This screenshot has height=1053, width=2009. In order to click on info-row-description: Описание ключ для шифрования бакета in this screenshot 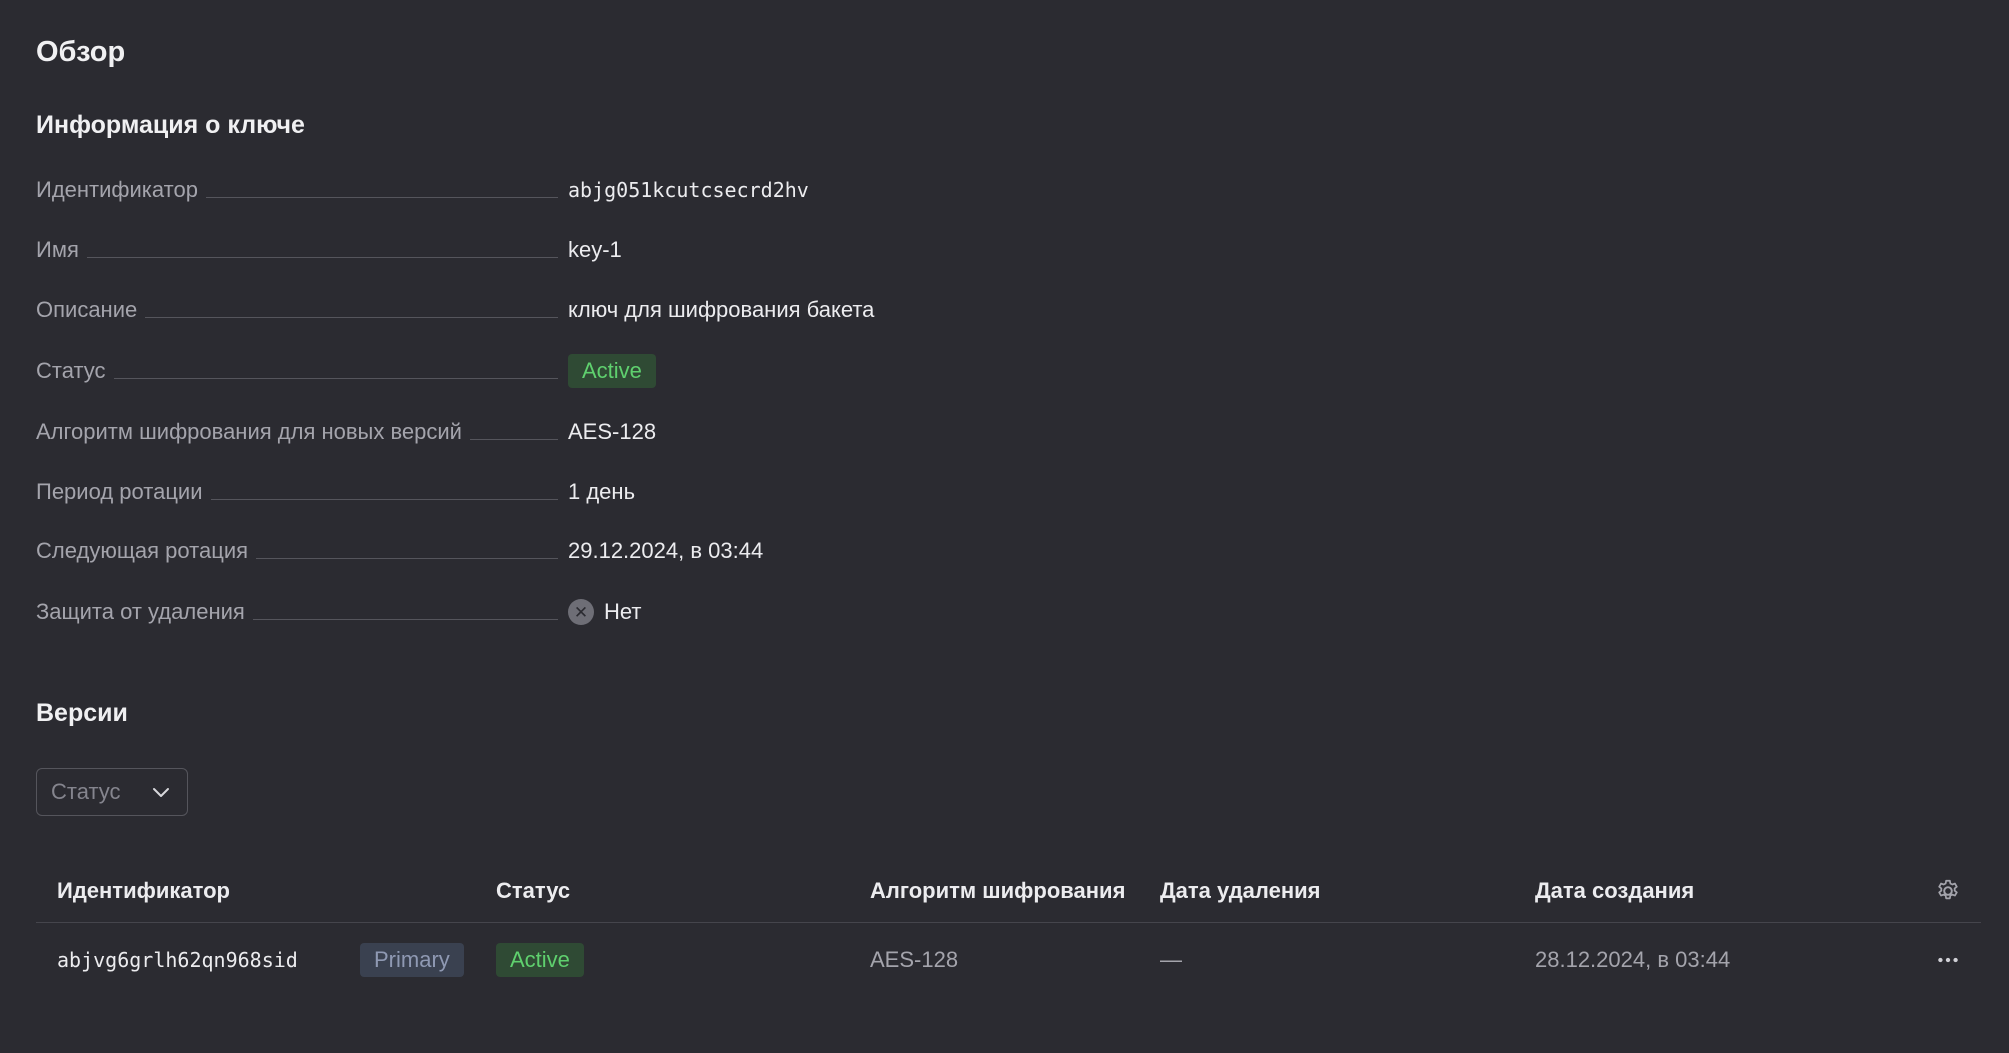, I will do `click(636, 310)`.